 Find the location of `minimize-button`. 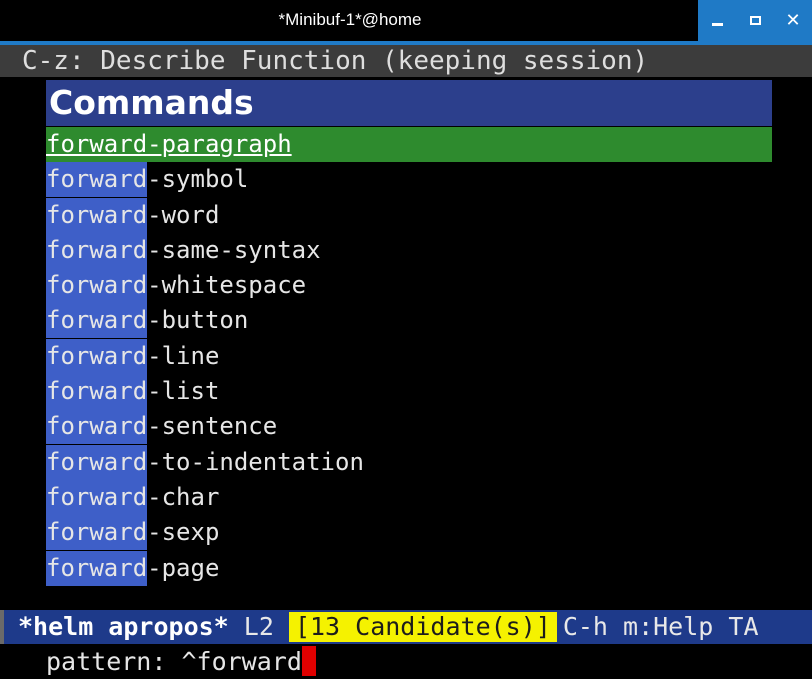

minimize-button is located at coordinates (717, 20).